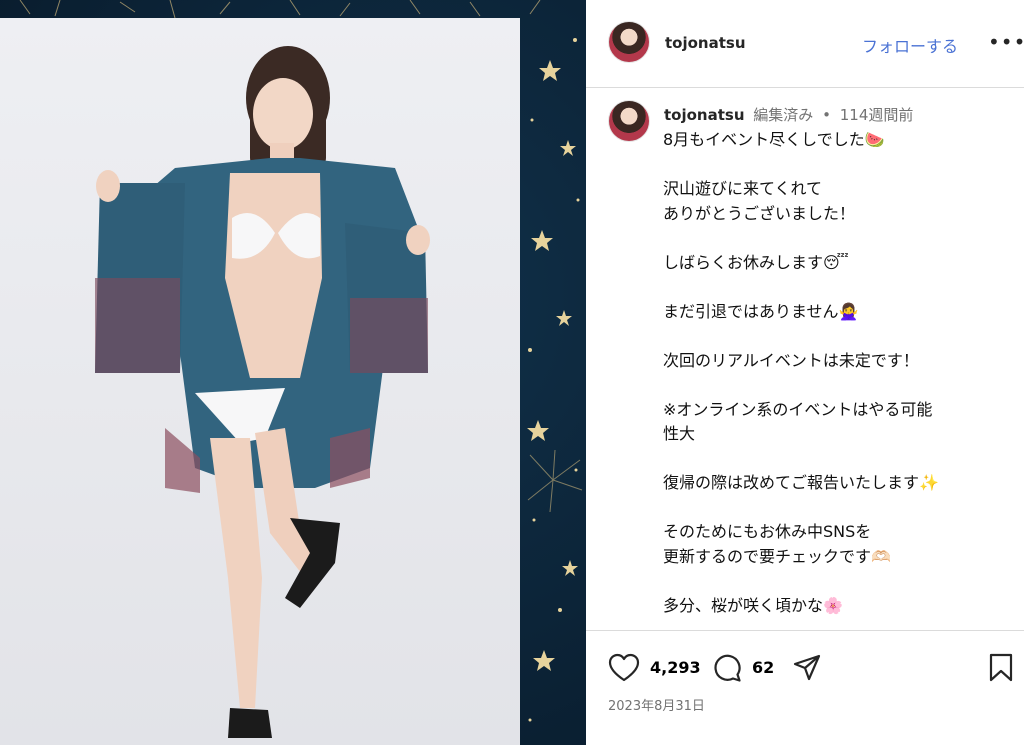 Image resolution: width=1024 pixels, height=745 pixels. I want to click on post-date: 2023年8月31日, so click(656, 704).